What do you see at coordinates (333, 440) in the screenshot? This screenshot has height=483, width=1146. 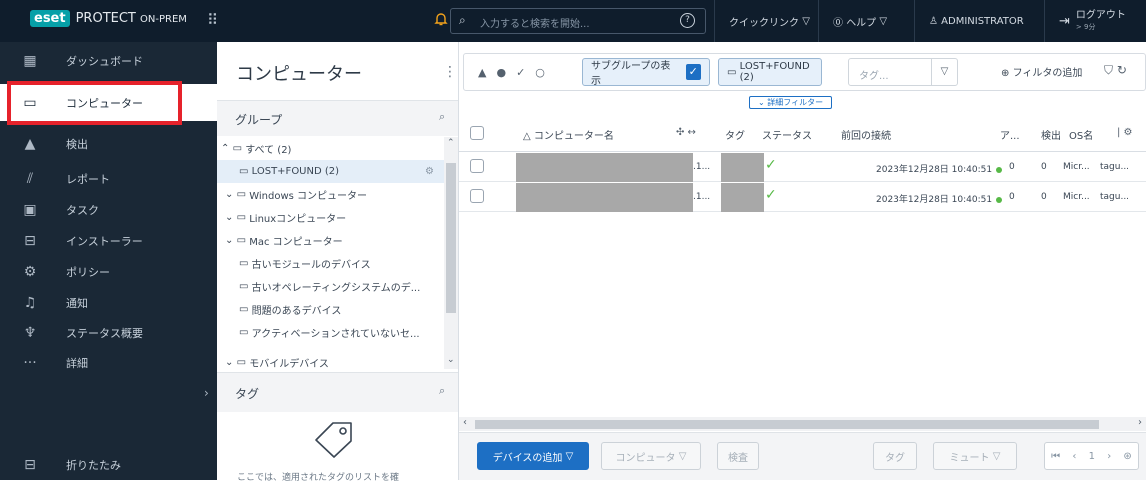 I see `tag-icon` at bounding box center [333, 440].